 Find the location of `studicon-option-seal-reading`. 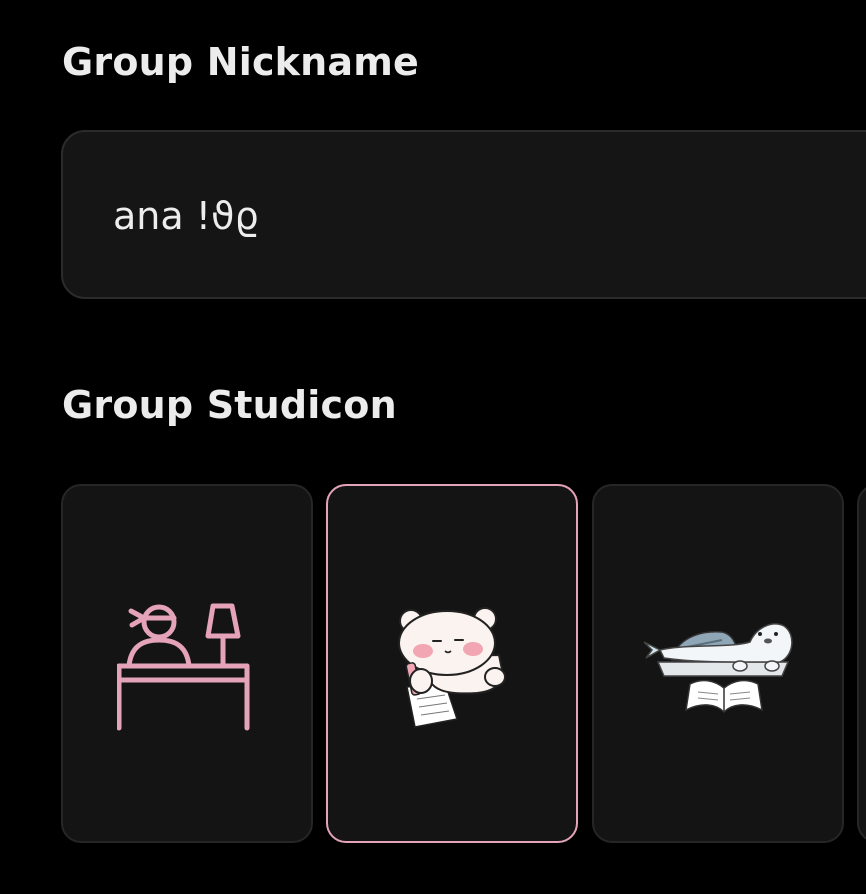

studicon-option-seal-reading is located at coordinates (718, 663).